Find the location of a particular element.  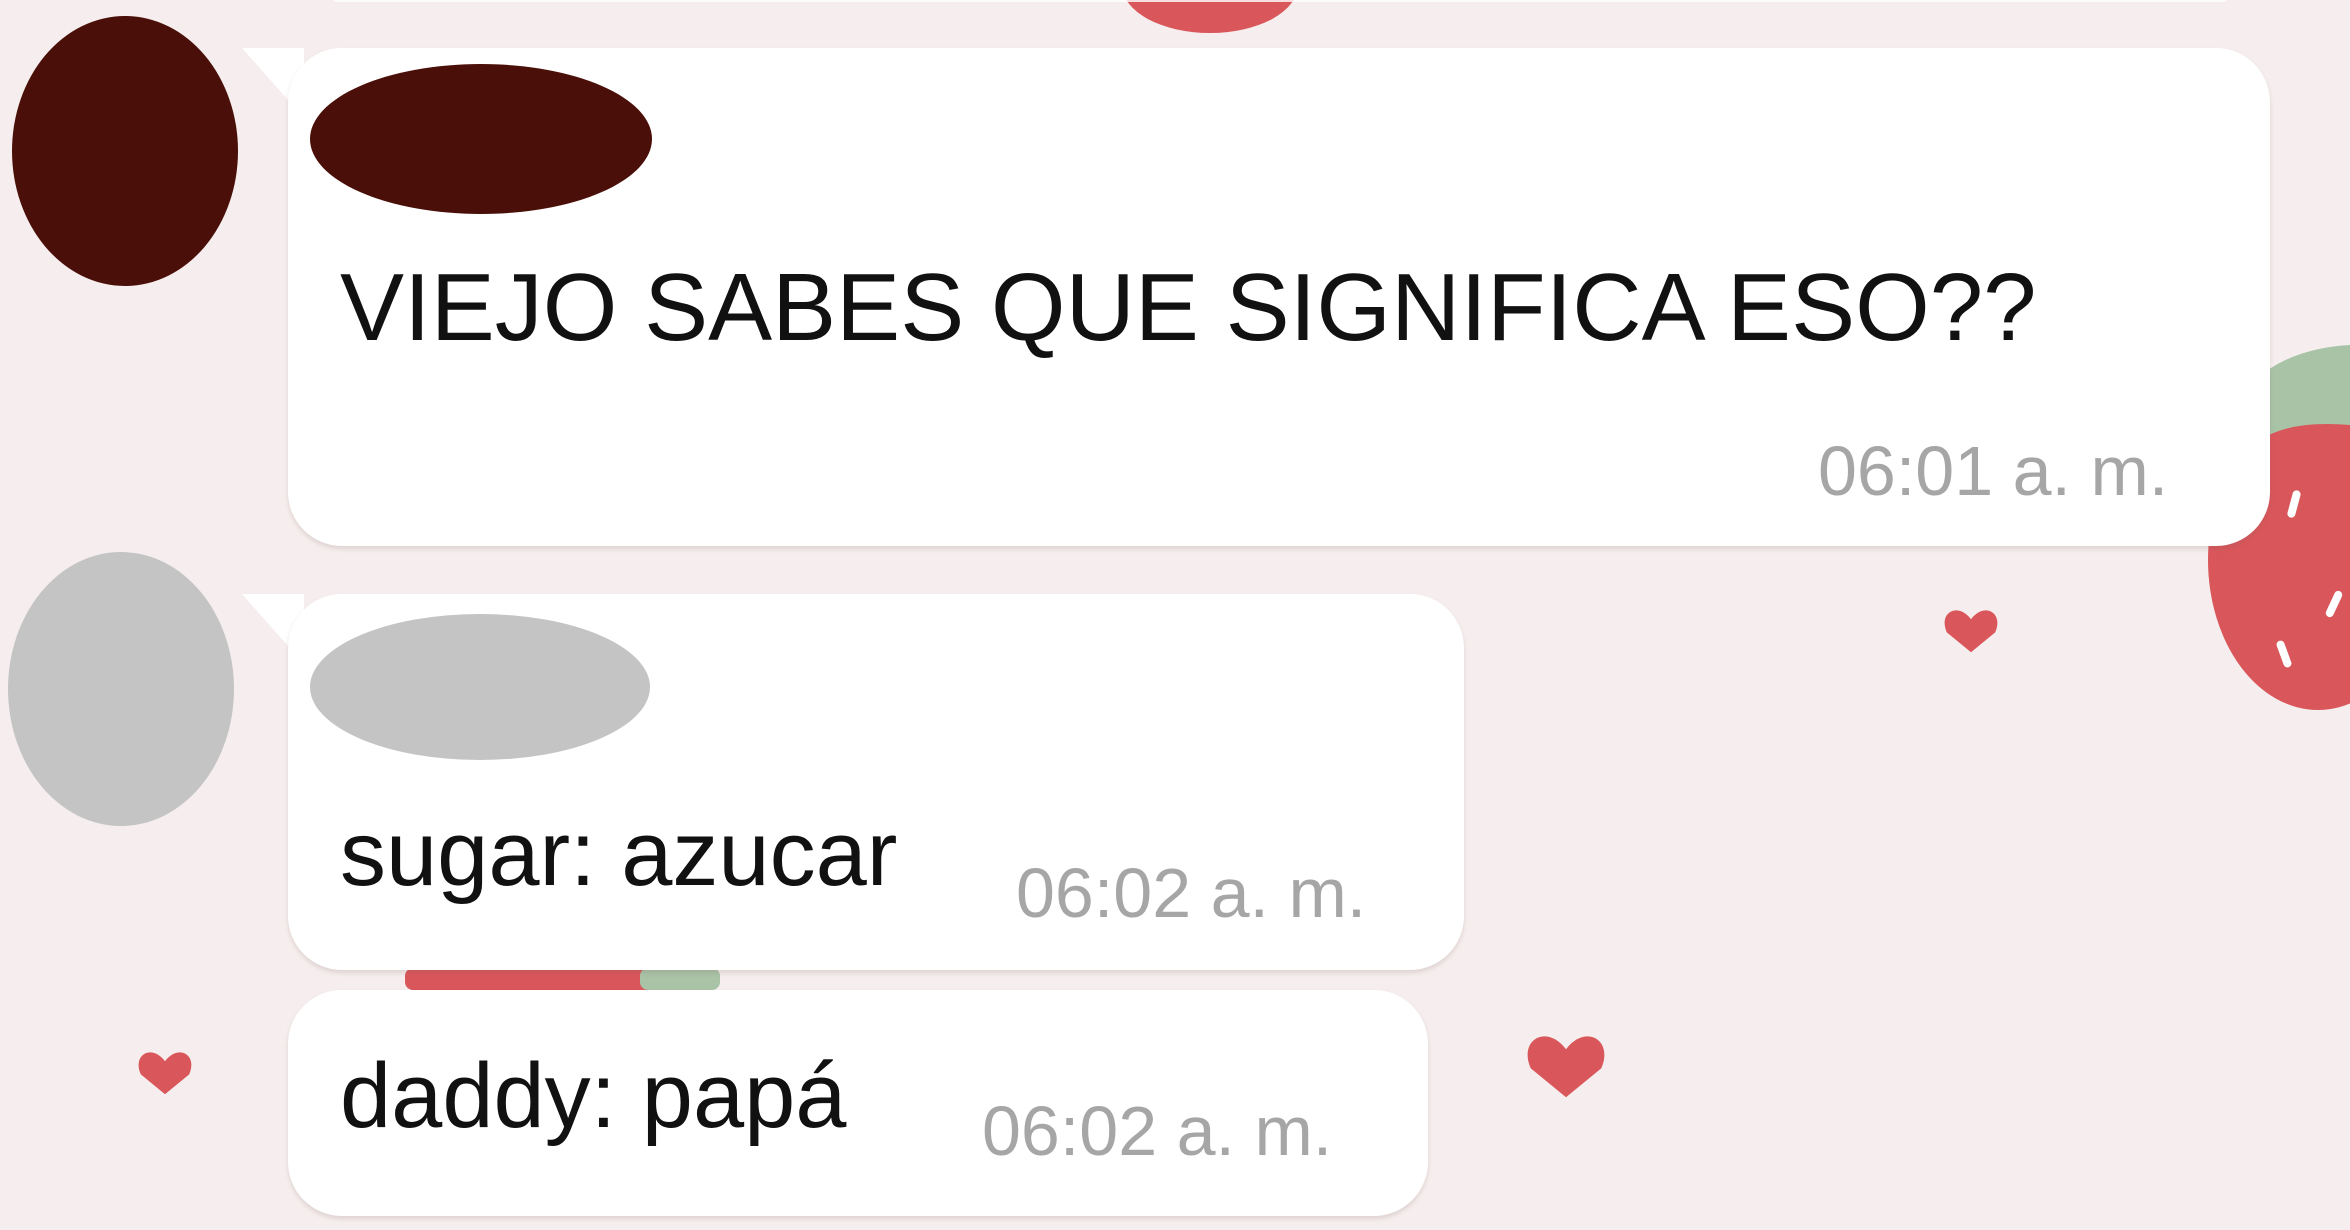

strawberry-top-icon is located at coordinates (1210, 16).